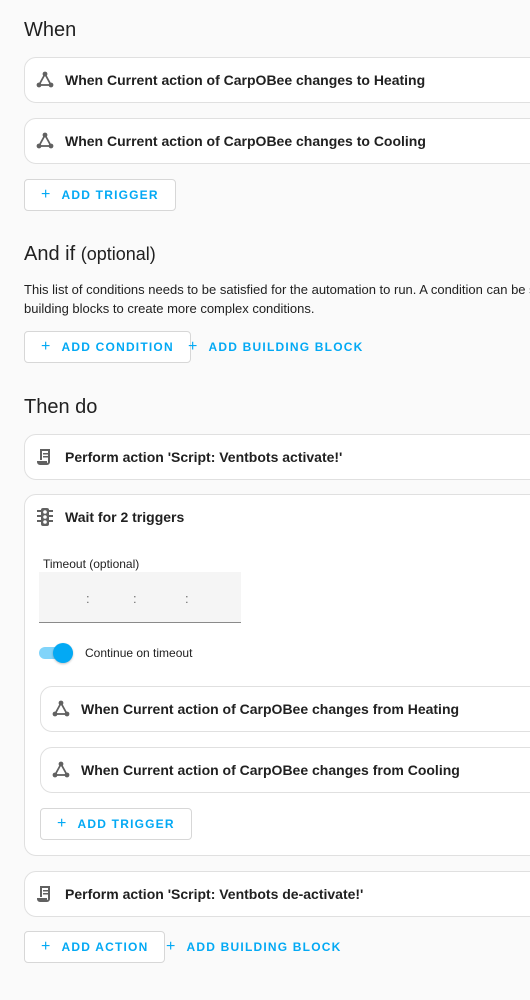 This screenshot has height=1000, width=530. What do you see at coordinates (139, 653) in the screenshot?
I see `continue-on-timeout-label: Continue on timeout` at bounding box center [139, 653].